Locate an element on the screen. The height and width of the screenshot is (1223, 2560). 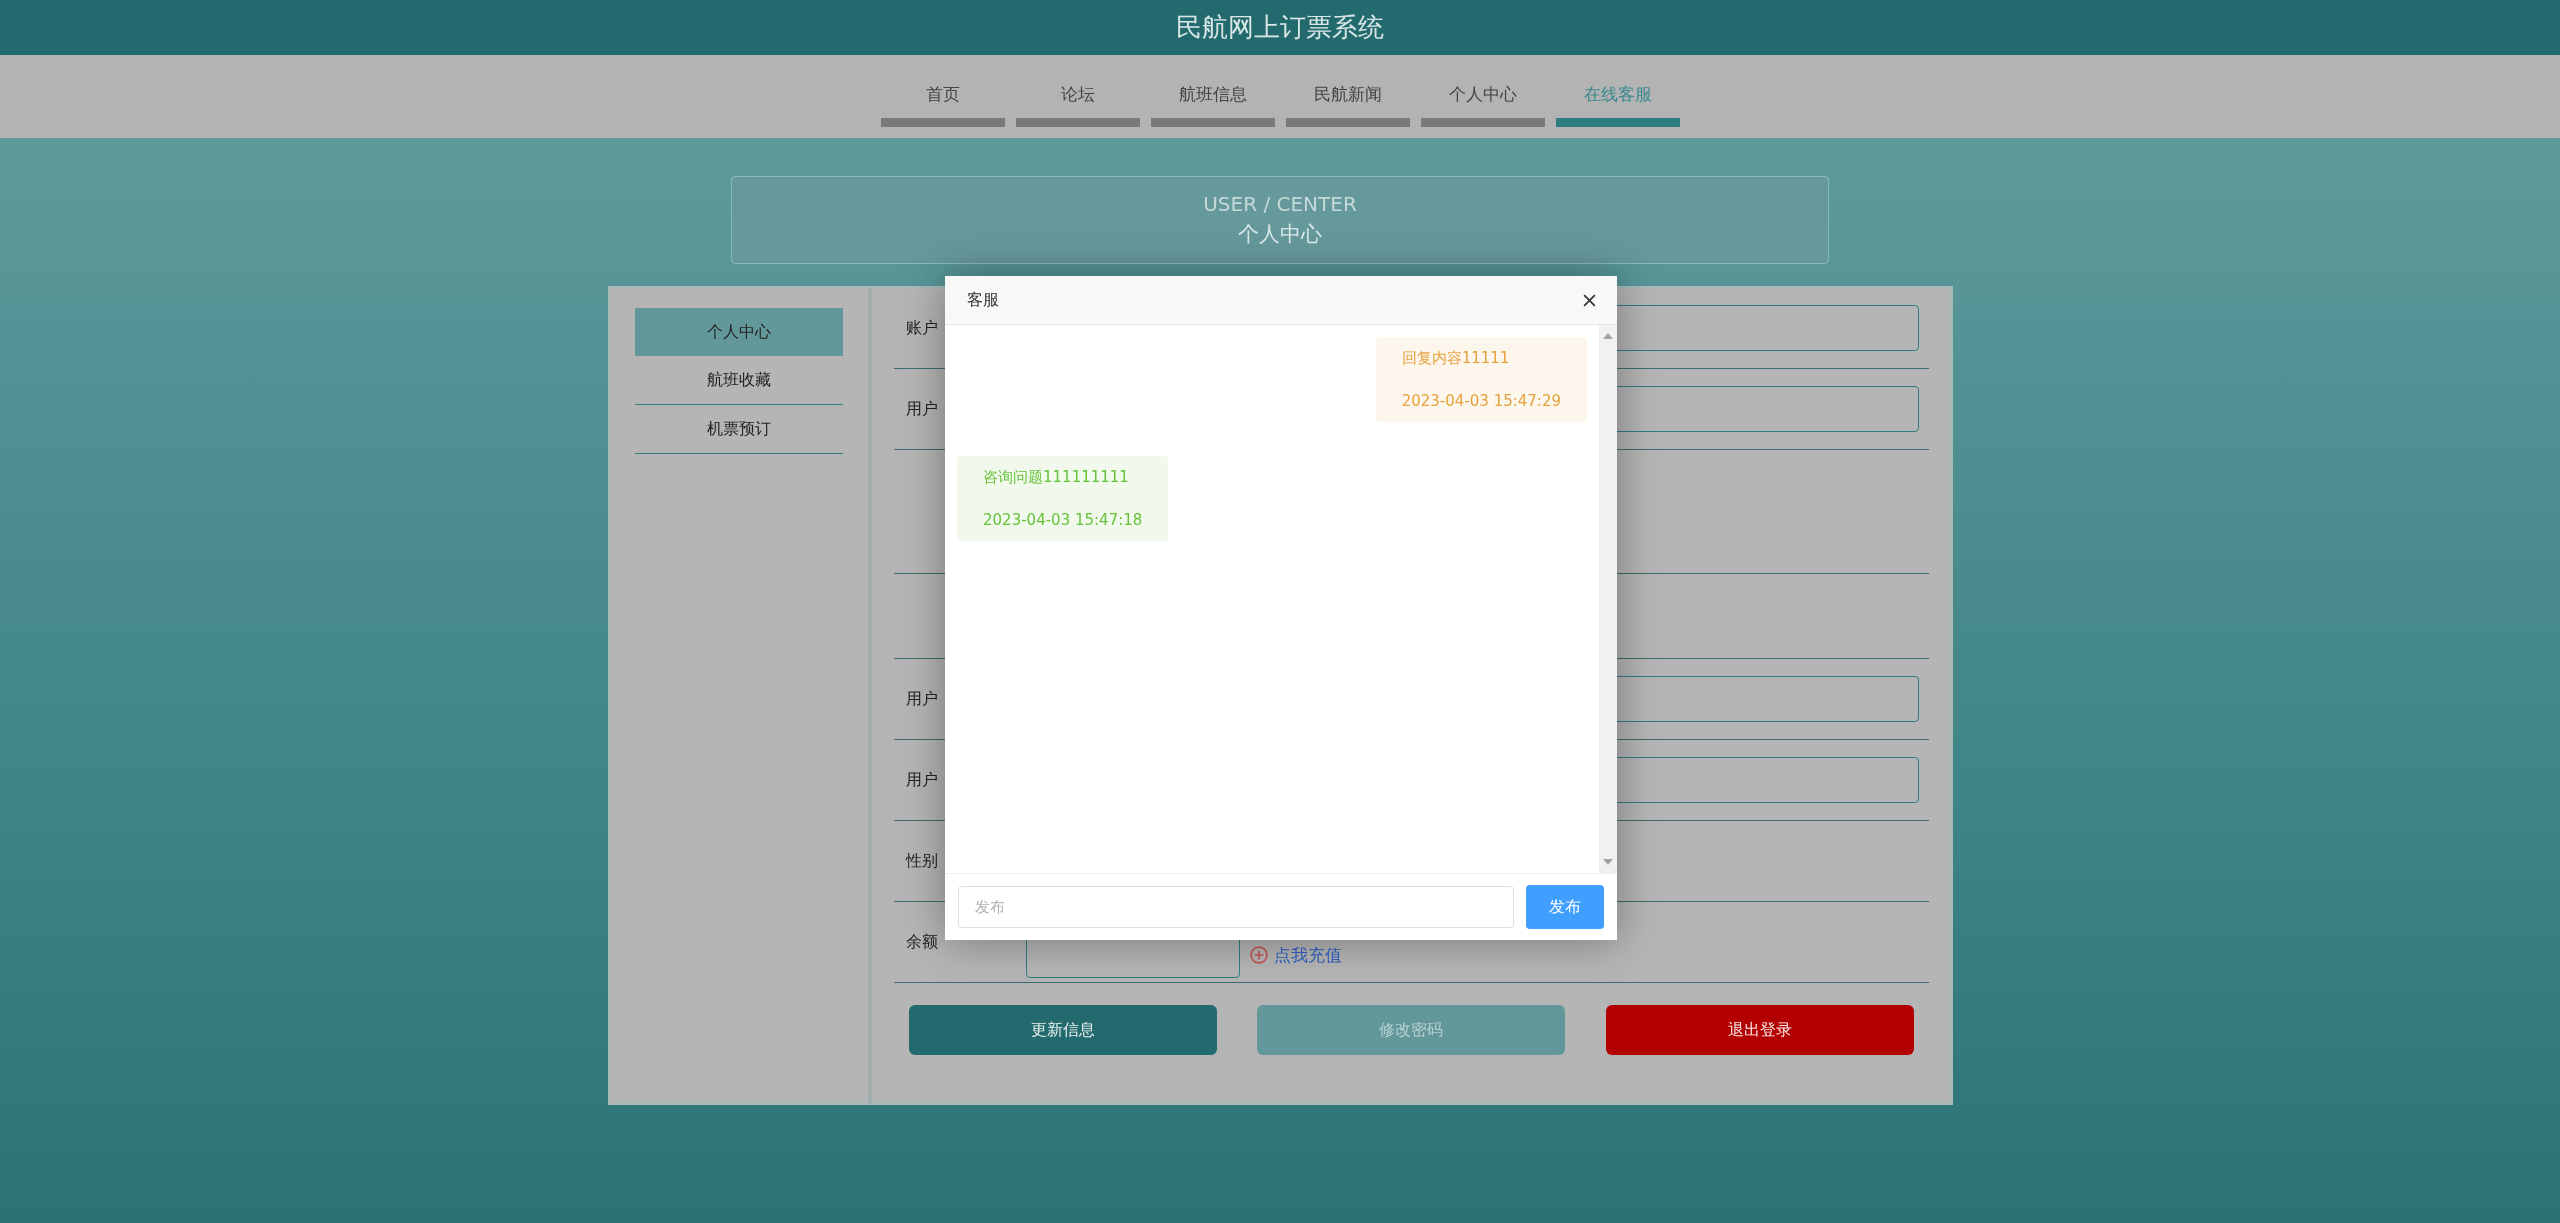
message-text: 咨询问题111111111 is located at coordinates (1056, 477).